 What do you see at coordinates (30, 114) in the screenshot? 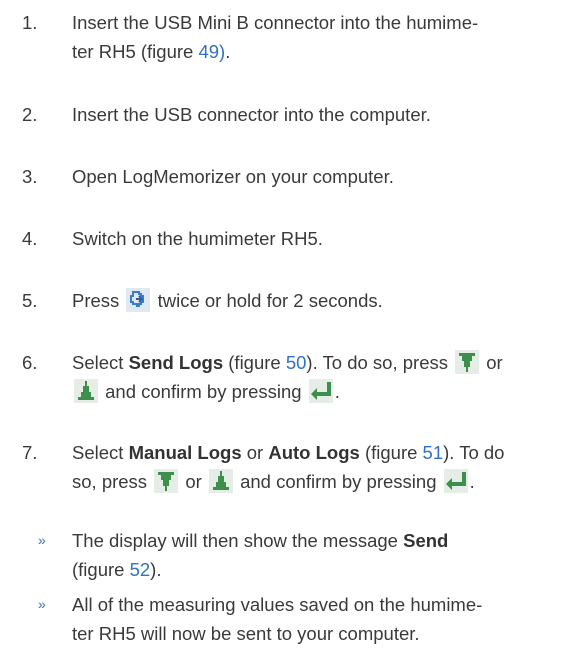
I see `step-number: 2.` at bounding box center [30, 114].